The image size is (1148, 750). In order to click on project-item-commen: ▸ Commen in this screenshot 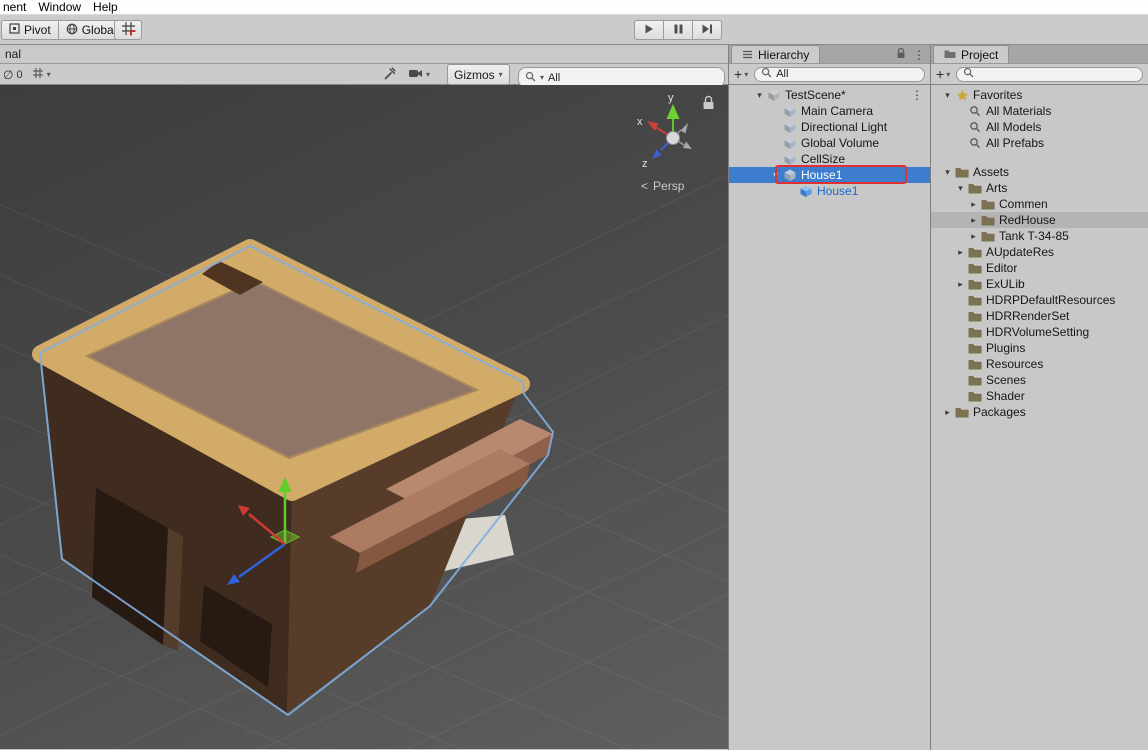, I will do `click(1039, 204)`.